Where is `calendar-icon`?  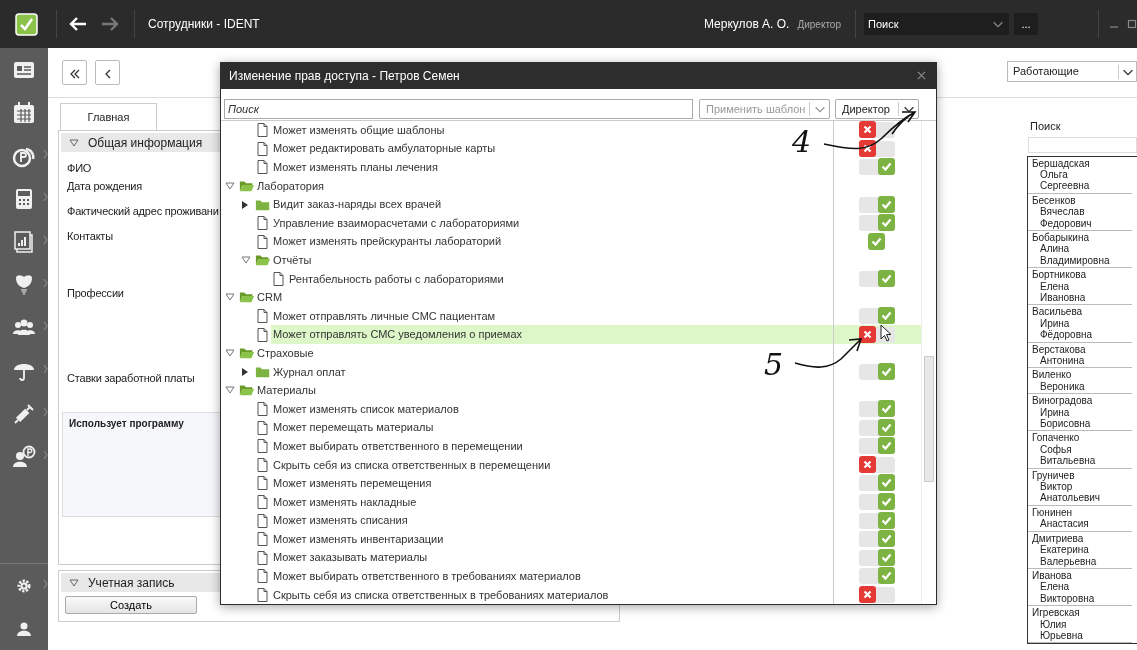 calendar-icon is located at coordinates (24, 112).